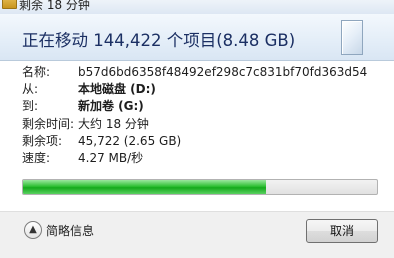 Image resolution: width=394 pixels, height=258 pixels. I want to click on detail-label: 速度:, so click(36, 158).